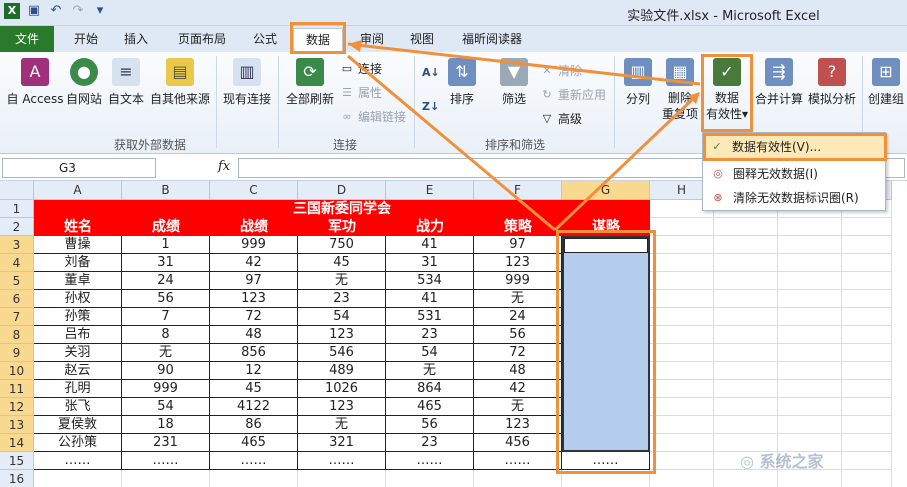 The height and width of the screenshot is (487, 907). I want to click on watermark-logo: ◎ 系统之家, so click(782, 461).